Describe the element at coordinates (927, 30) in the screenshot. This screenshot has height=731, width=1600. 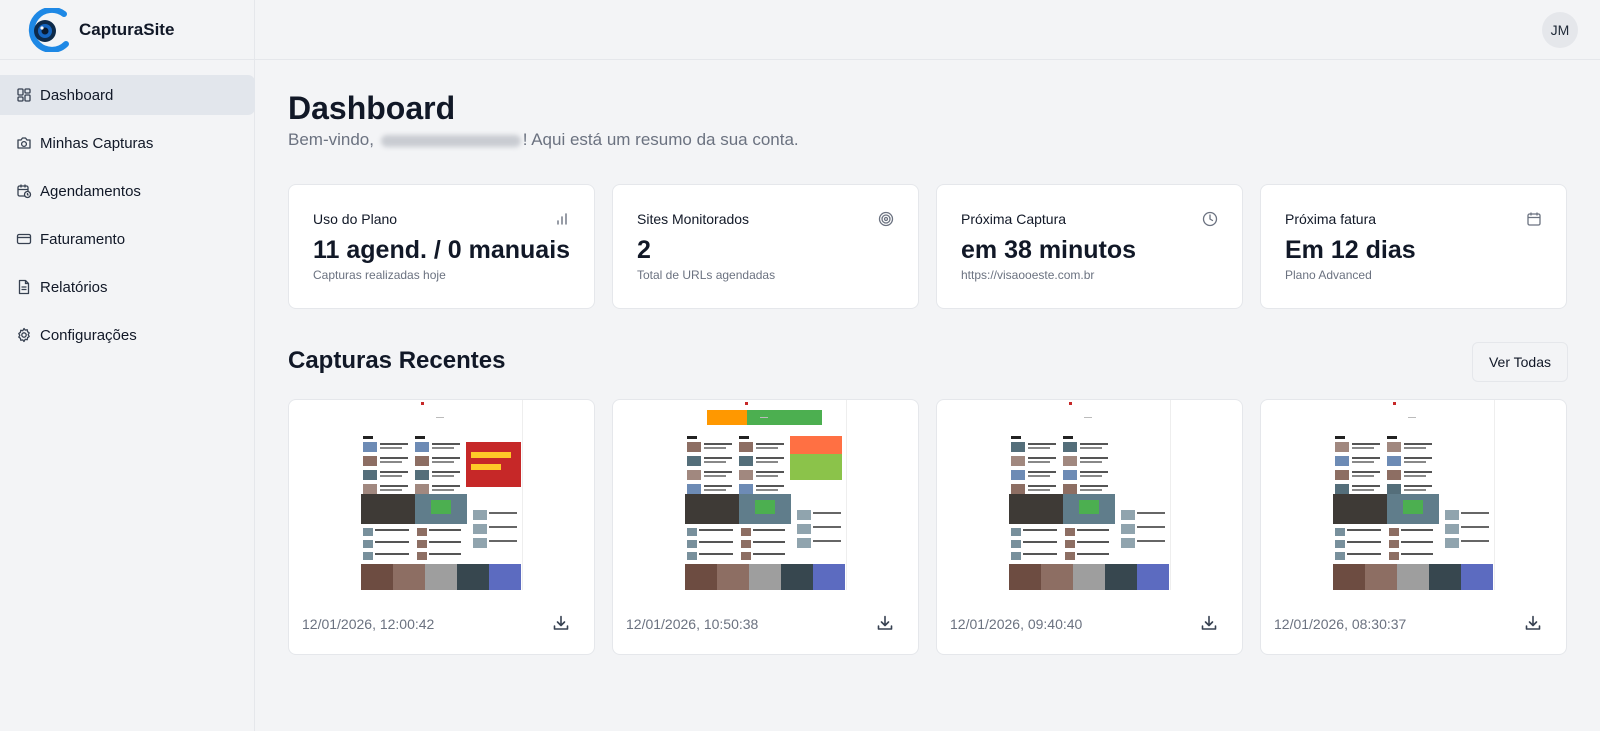
I see `topbar: JM` at that location.